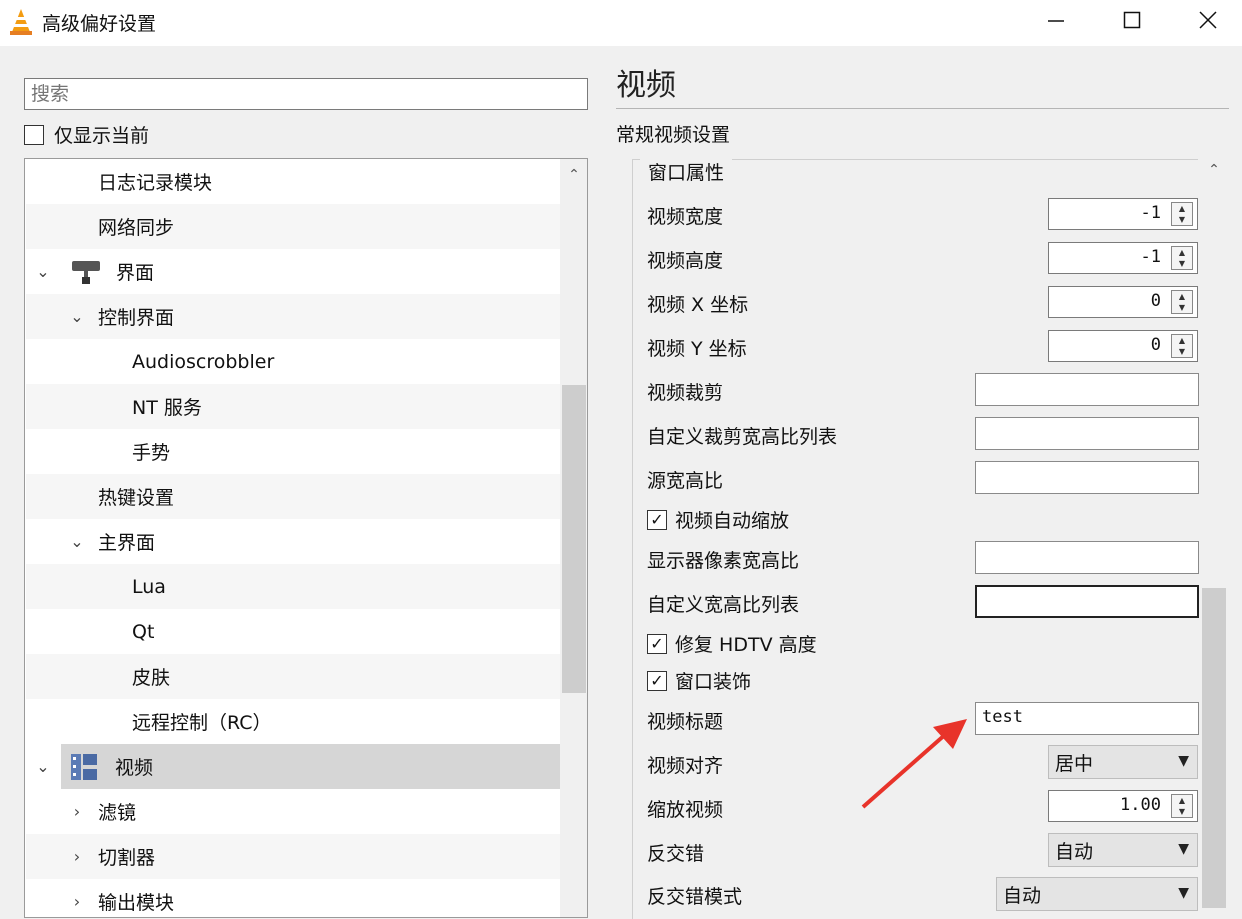 Image resolution: width=1242 pixels, height=919 pixels. Describe the element at coordinates (293, 316) in the screenshot. I see `tree-item-control-interface: ⌄ 控制界面` at that location.